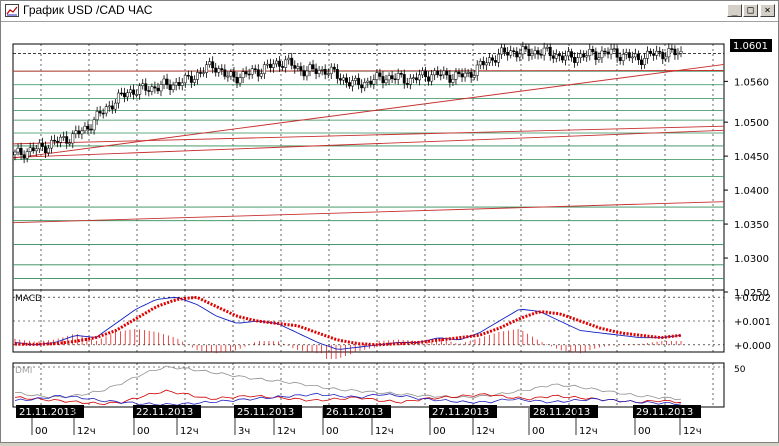 This screenshot has width=779, height=446. I want to click on price-axis-label: 1.0560, so click(751, 82).